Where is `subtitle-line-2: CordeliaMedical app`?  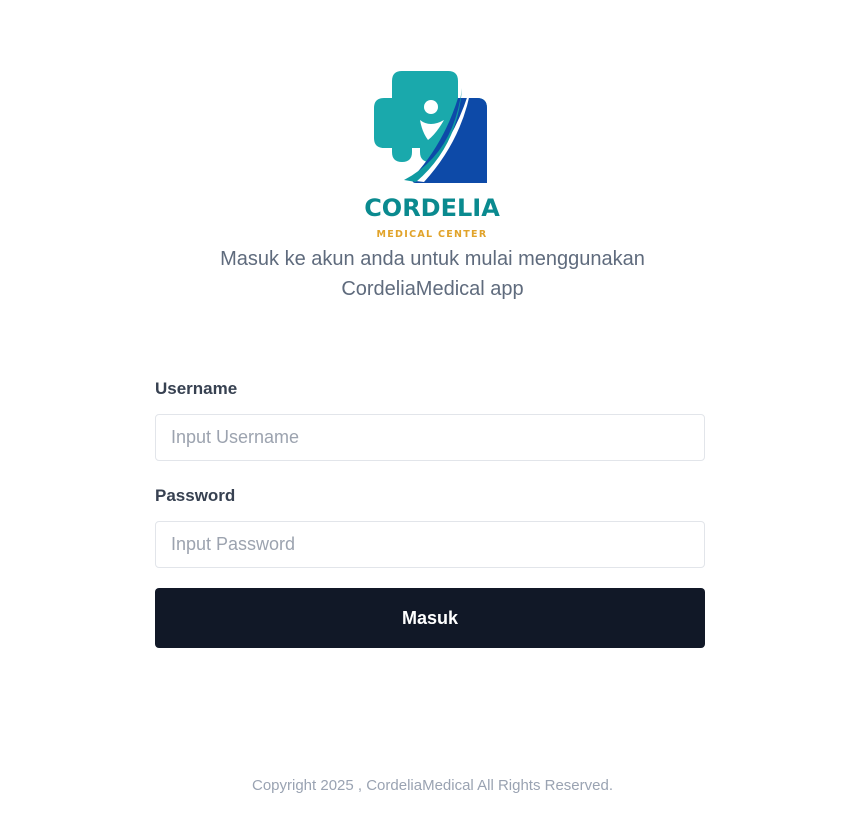
subtitle-line-2: CordeliaMedical app is located at coordinates (432, 289).